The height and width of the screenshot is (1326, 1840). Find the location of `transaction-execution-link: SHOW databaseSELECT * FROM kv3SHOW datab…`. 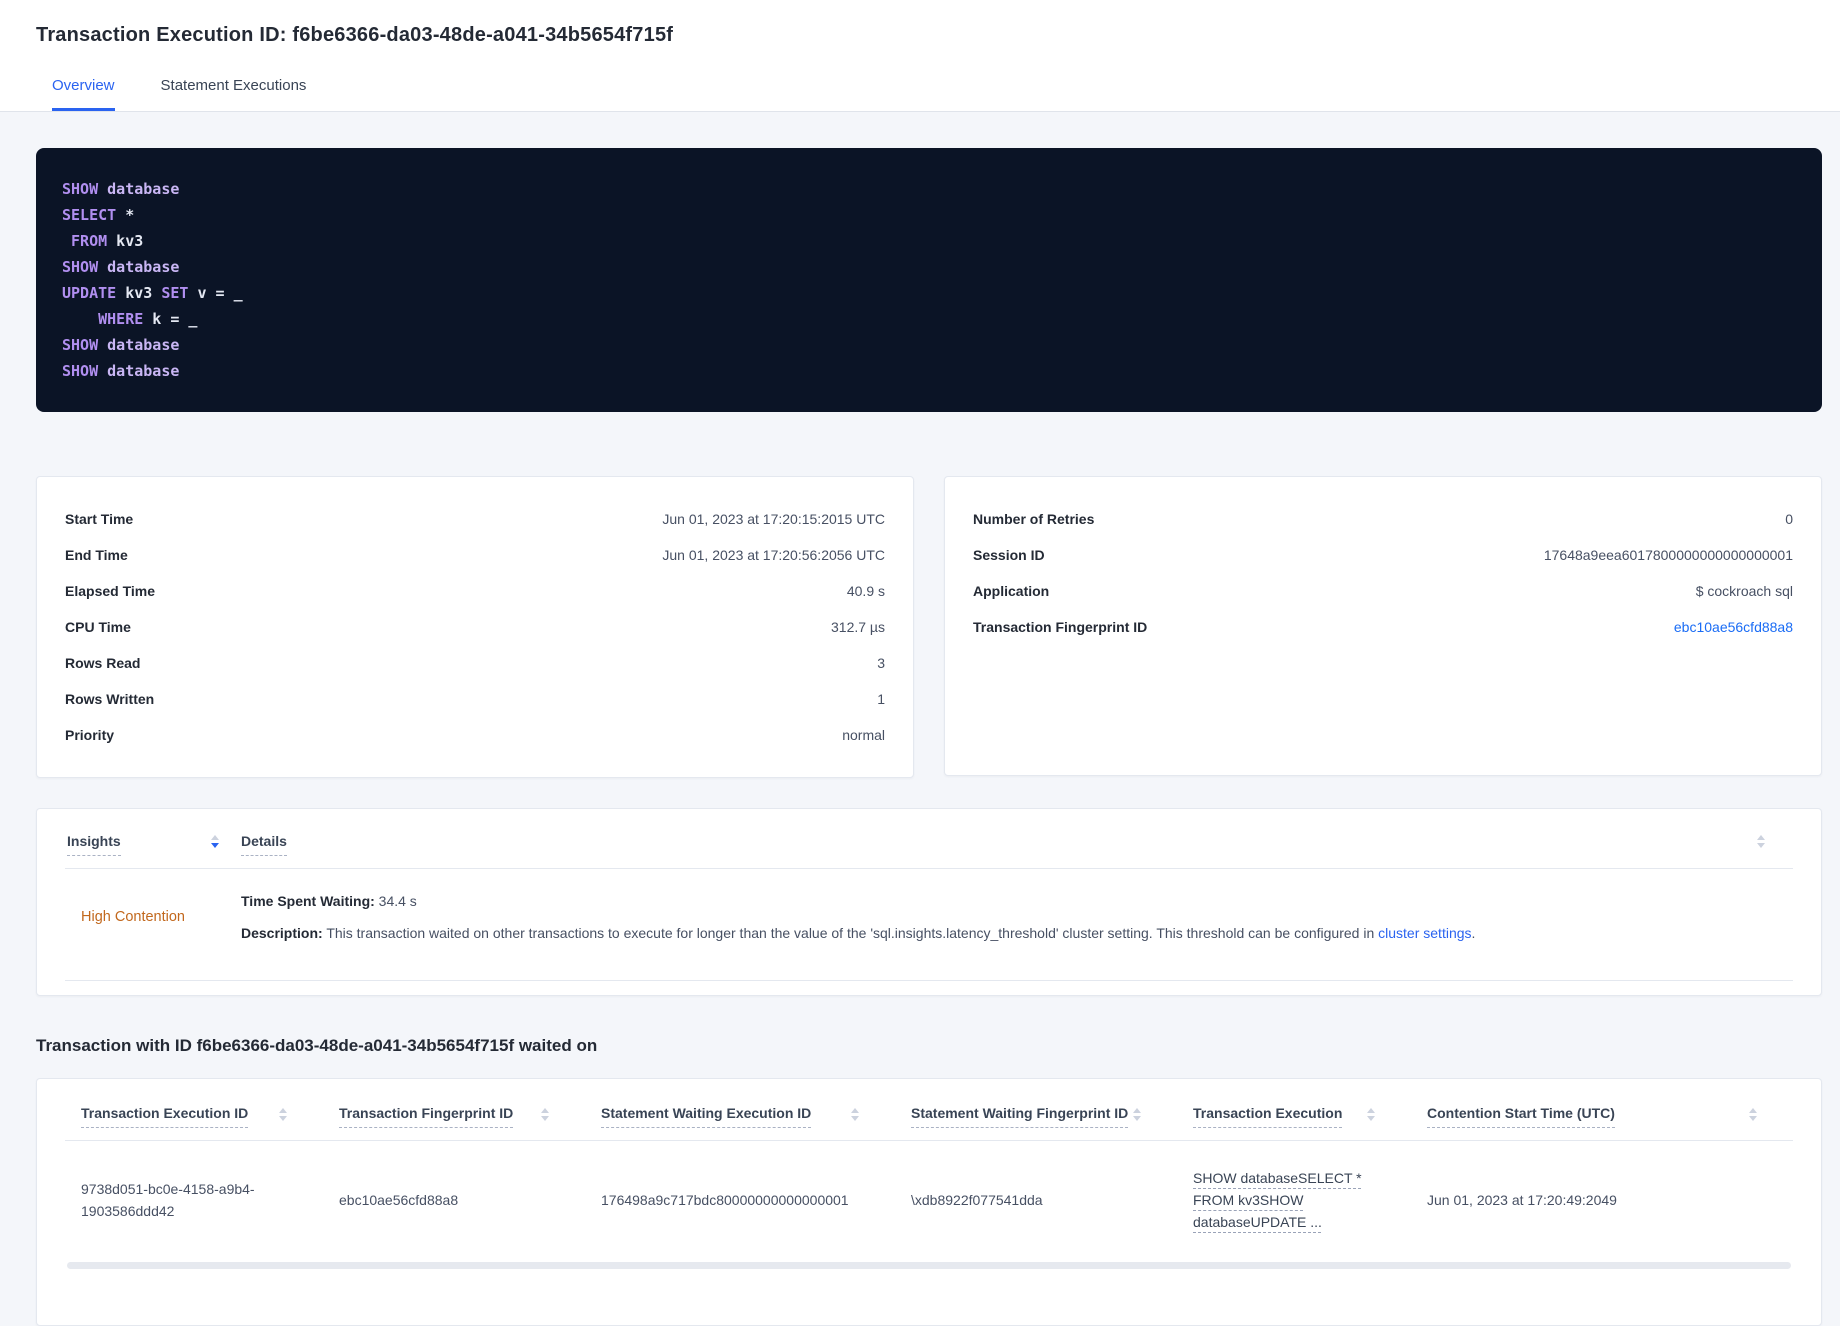

transaction-execution-link: SHOW databaseSELECT * FROM kv3SHOW datab… is located at coordinates (1294, 1200).